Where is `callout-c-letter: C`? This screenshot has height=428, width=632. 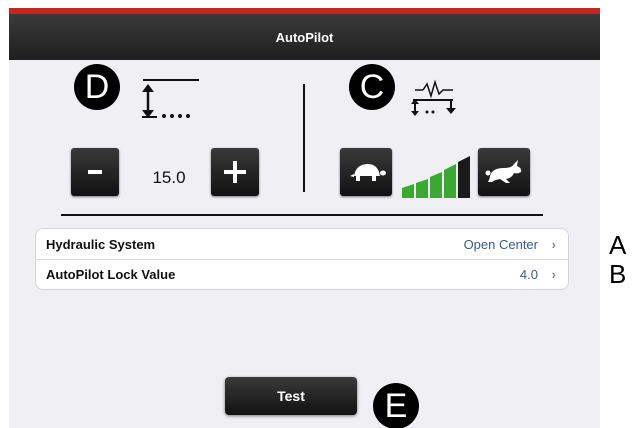 callout-c-letter: C is located at coordinates (372, 86).